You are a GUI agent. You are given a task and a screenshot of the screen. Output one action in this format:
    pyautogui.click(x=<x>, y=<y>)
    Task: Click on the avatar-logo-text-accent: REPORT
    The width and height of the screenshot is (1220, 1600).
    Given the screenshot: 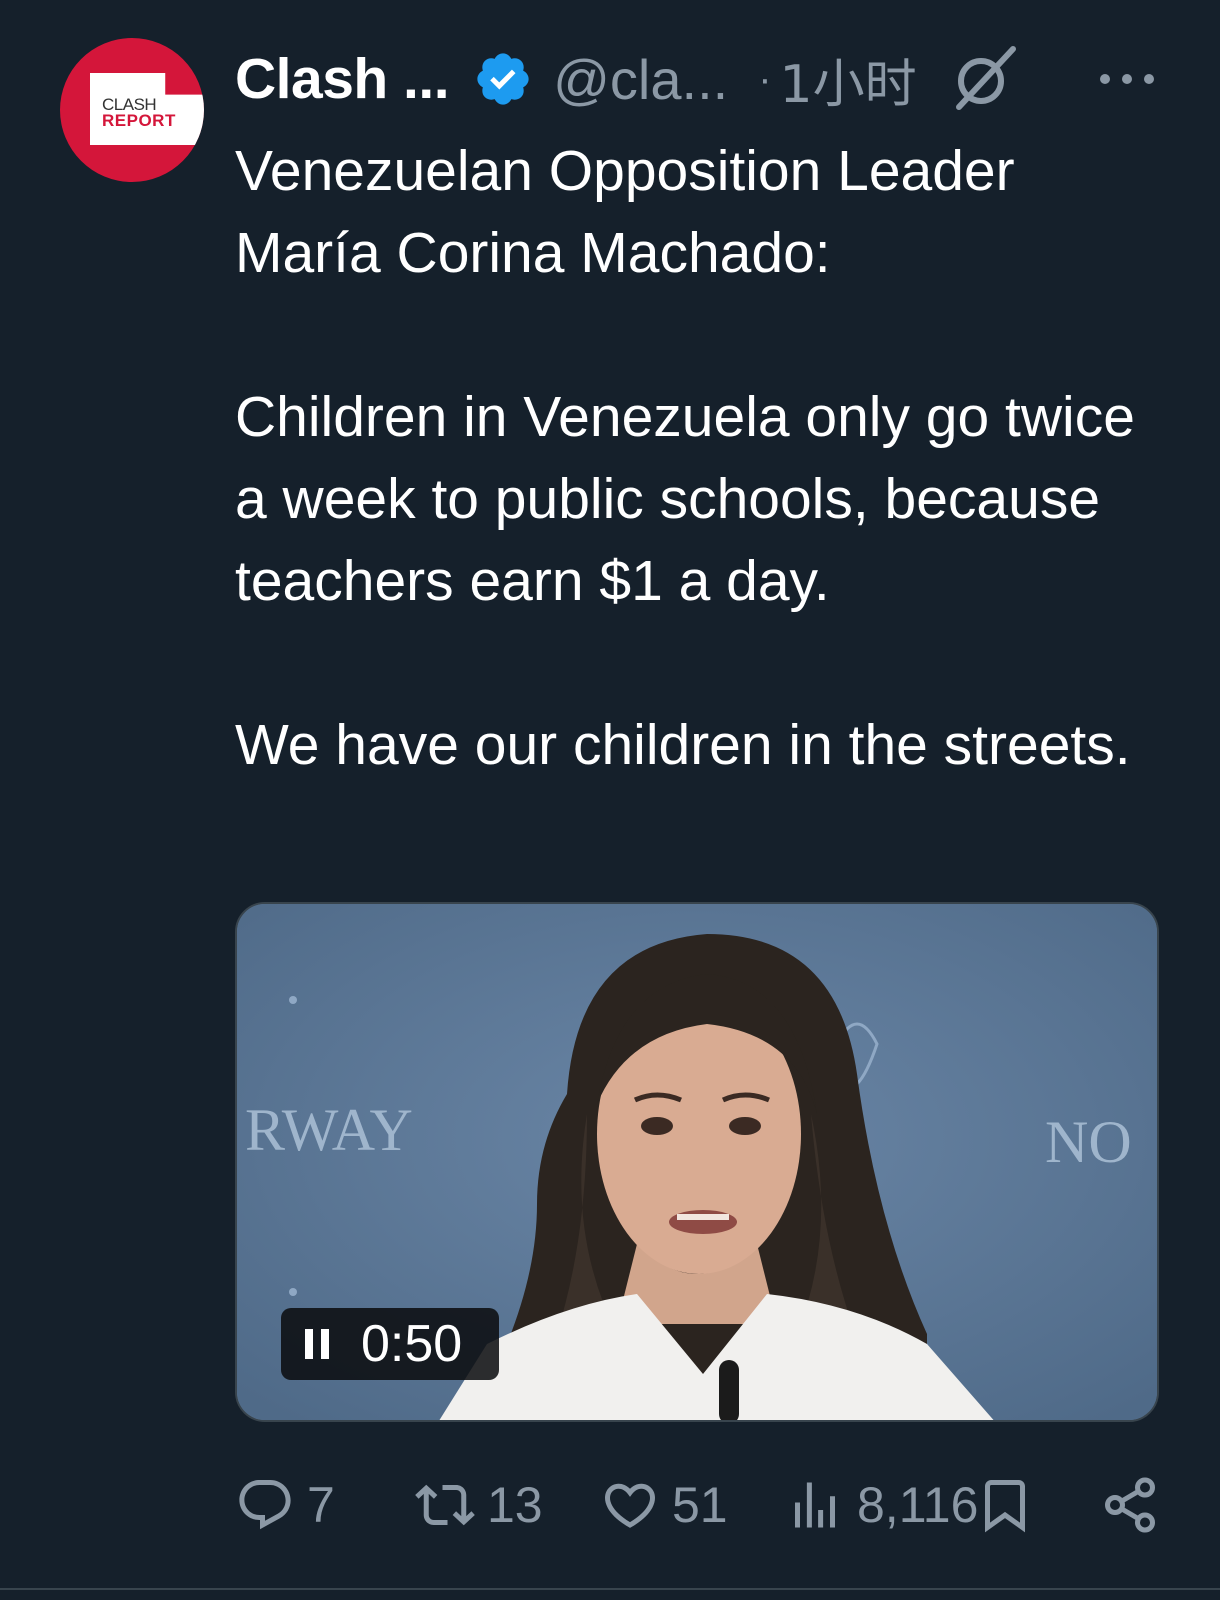 What is the action you would take?
    pyautogui.click(x=139, y=120)
    